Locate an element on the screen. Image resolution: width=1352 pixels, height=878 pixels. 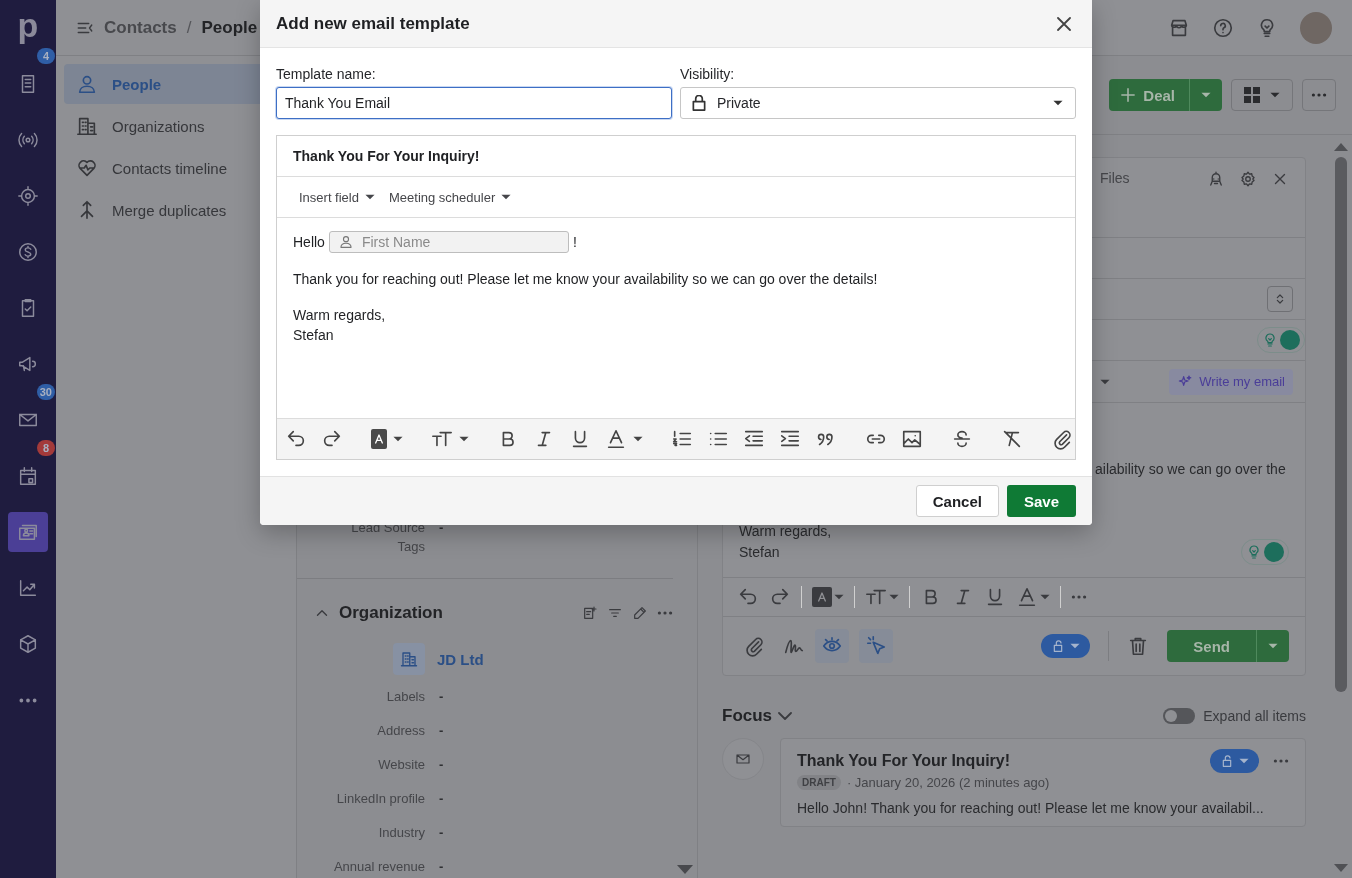
grid-icon is located at coordinates (1252, 95).